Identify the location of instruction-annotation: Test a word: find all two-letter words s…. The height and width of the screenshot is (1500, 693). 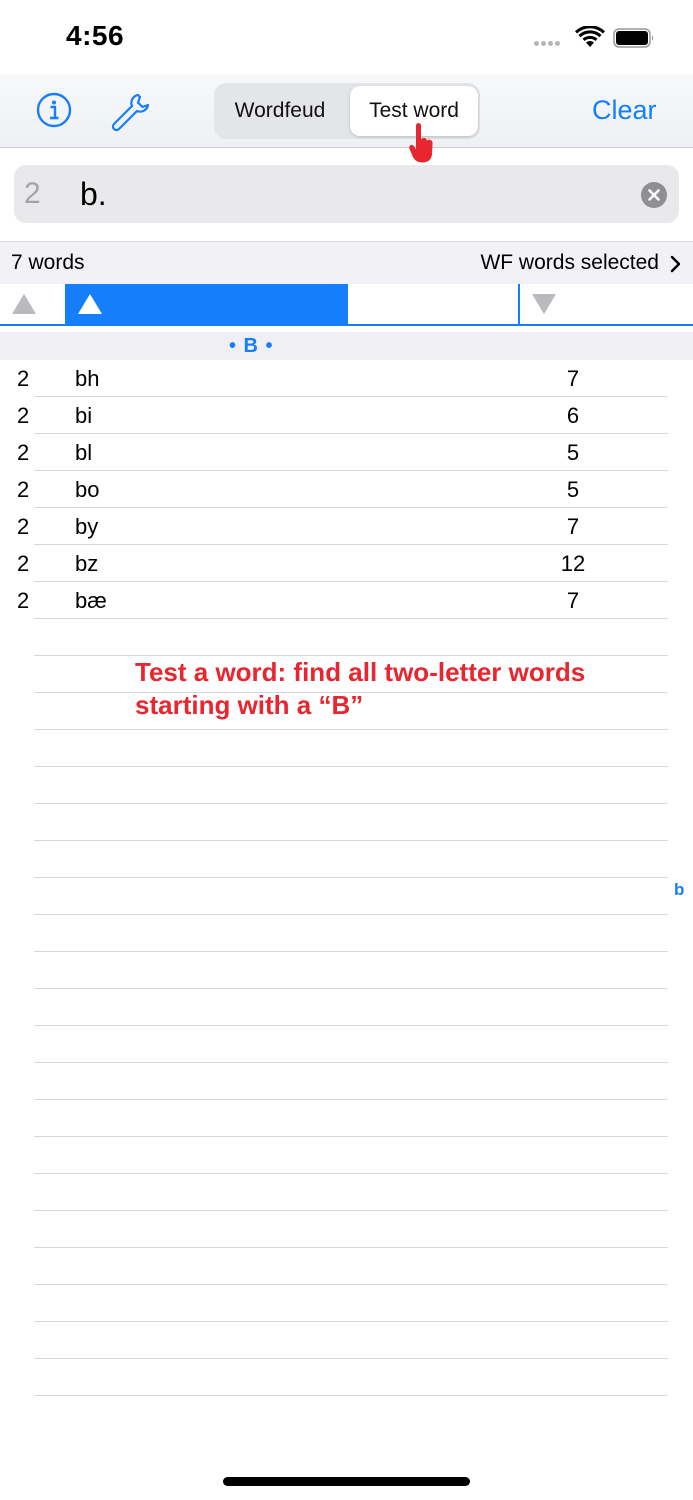
(385, 689).